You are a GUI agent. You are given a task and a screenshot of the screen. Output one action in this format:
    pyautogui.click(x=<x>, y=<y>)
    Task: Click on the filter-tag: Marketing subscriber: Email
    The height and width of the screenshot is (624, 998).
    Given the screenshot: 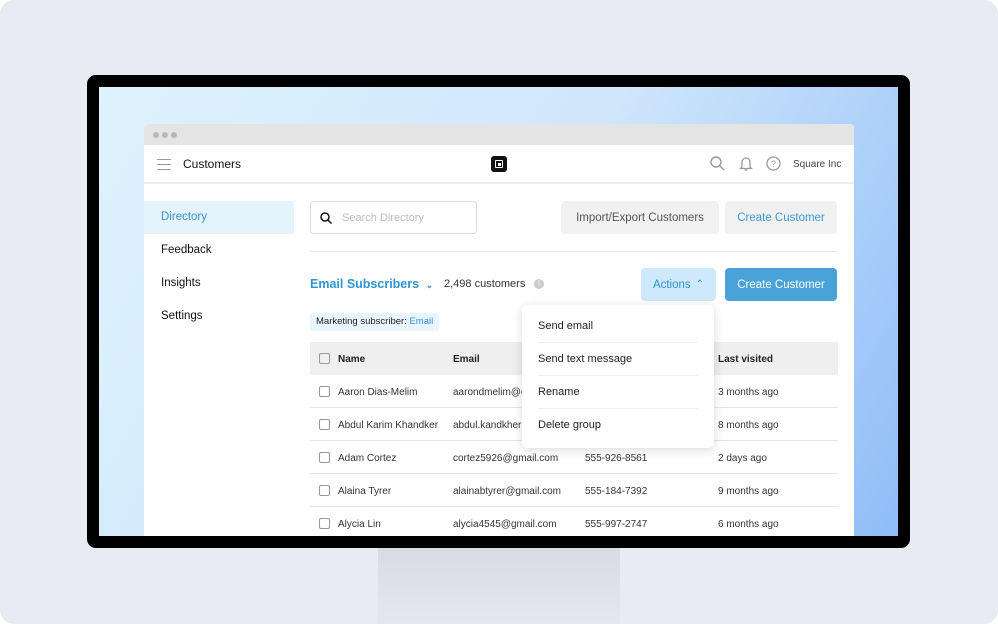 What is the action you would take?
    pyautogui.click(x=375, y=322)
    